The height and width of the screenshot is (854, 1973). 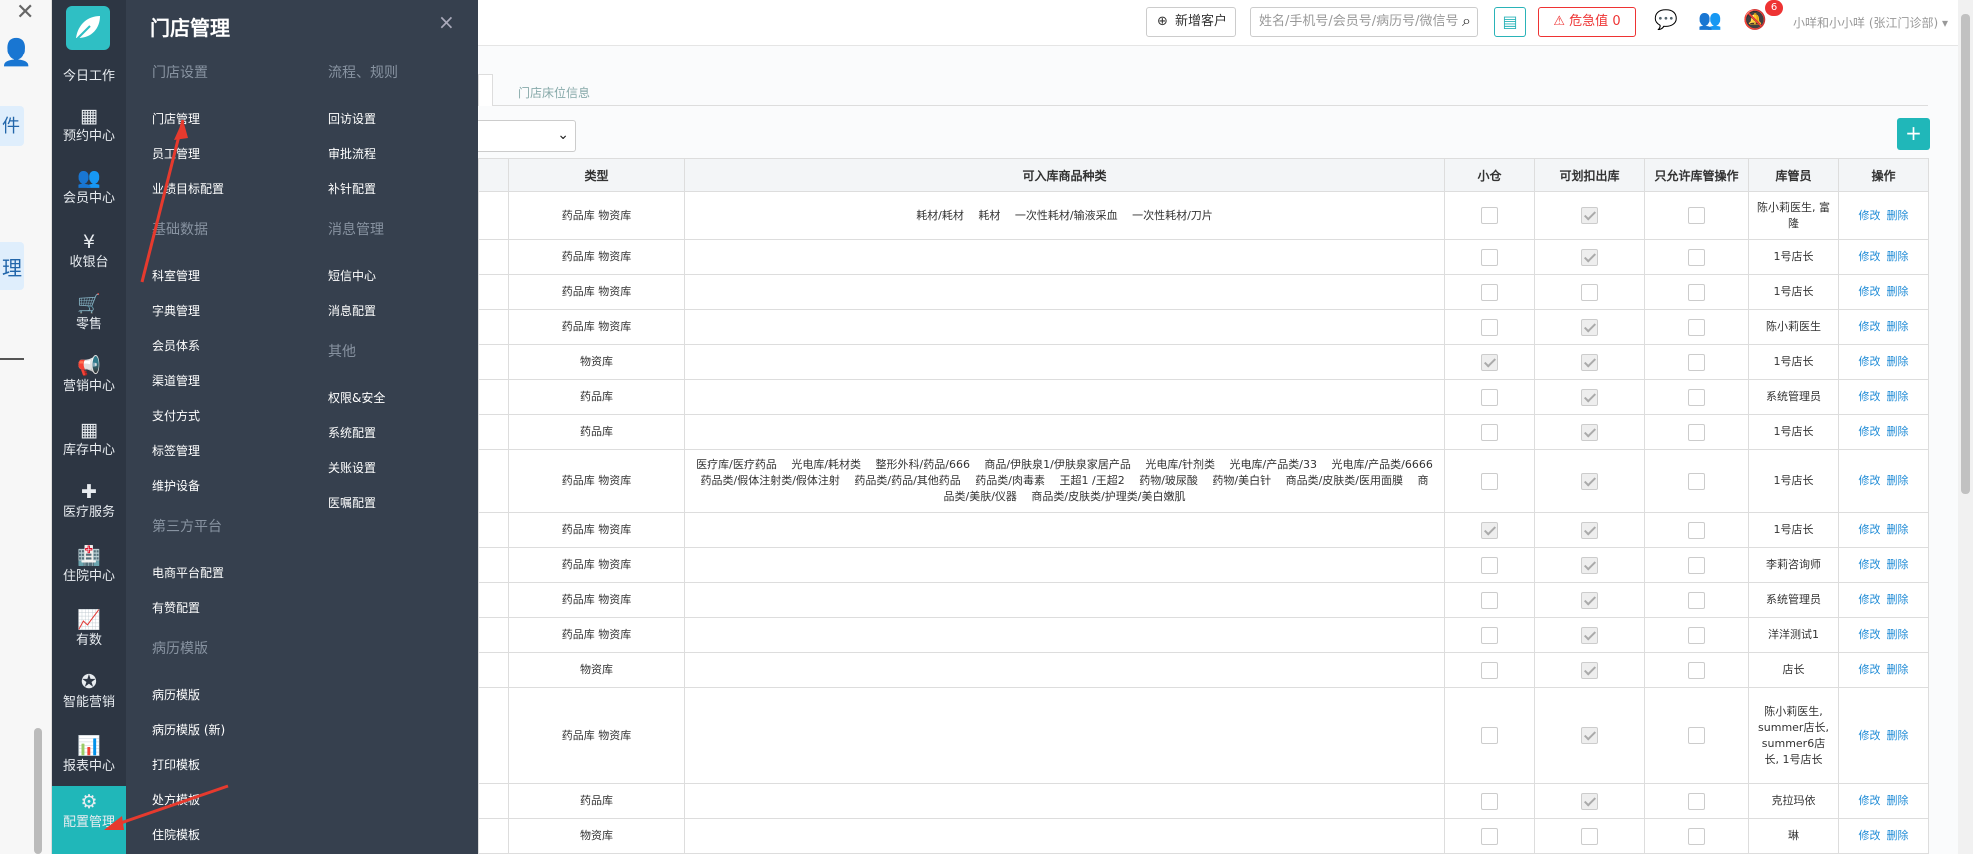 I want to click on scrollbar-thumb, so click(x=1965, y=254).